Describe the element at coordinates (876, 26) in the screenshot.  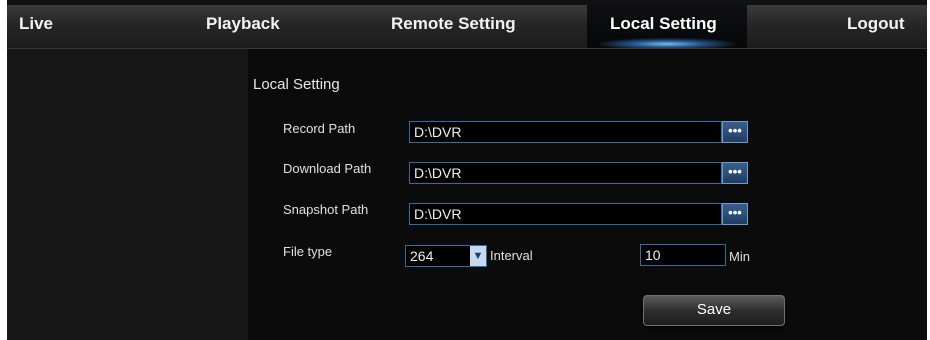
I see `nav-logout: Logout` at that location.